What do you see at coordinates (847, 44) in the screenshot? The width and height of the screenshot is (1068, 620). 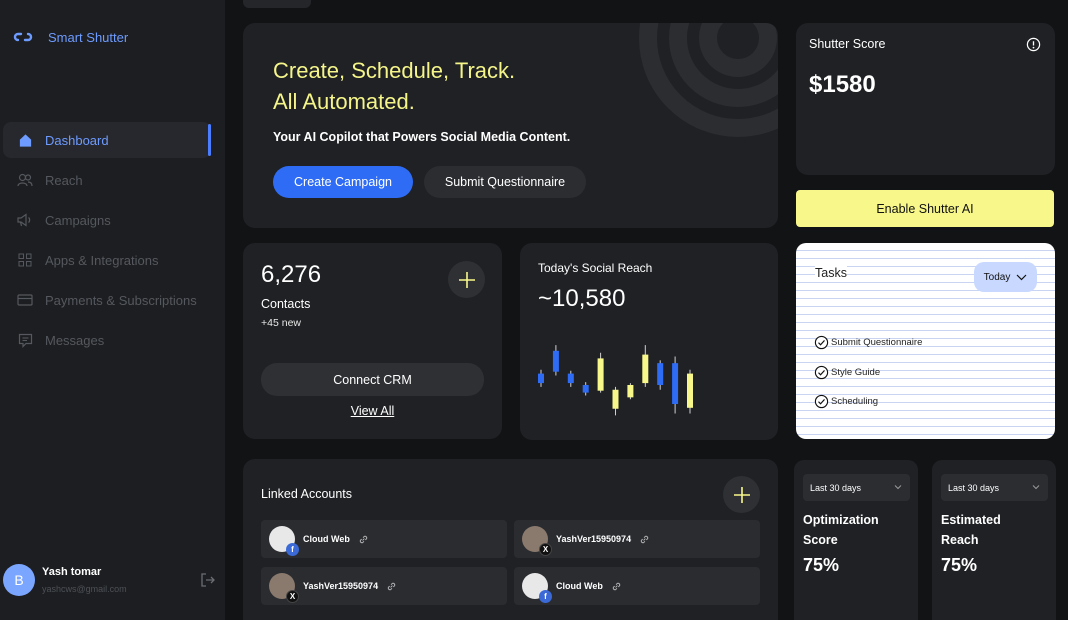 I see `score-label: Shutter Score` at bounding box center [847, 44].